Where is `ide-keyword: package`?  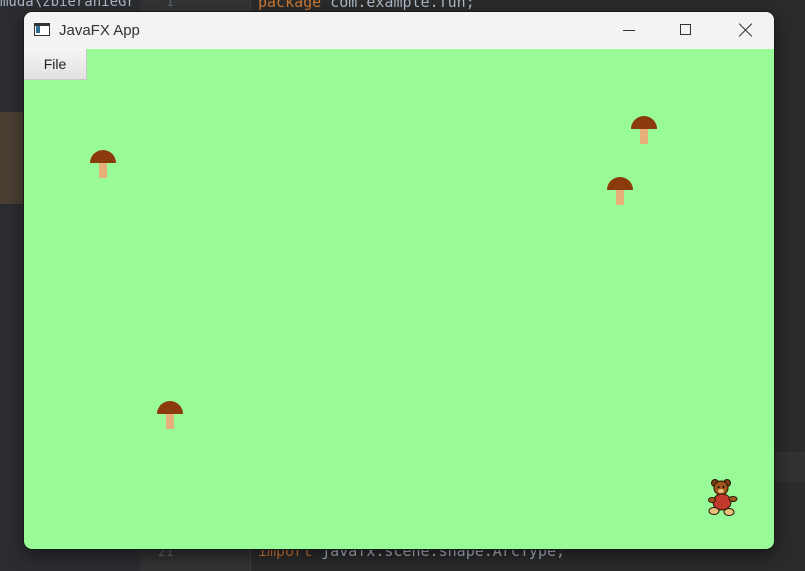
ide-keyword: package is located at coordinates (290, 5).